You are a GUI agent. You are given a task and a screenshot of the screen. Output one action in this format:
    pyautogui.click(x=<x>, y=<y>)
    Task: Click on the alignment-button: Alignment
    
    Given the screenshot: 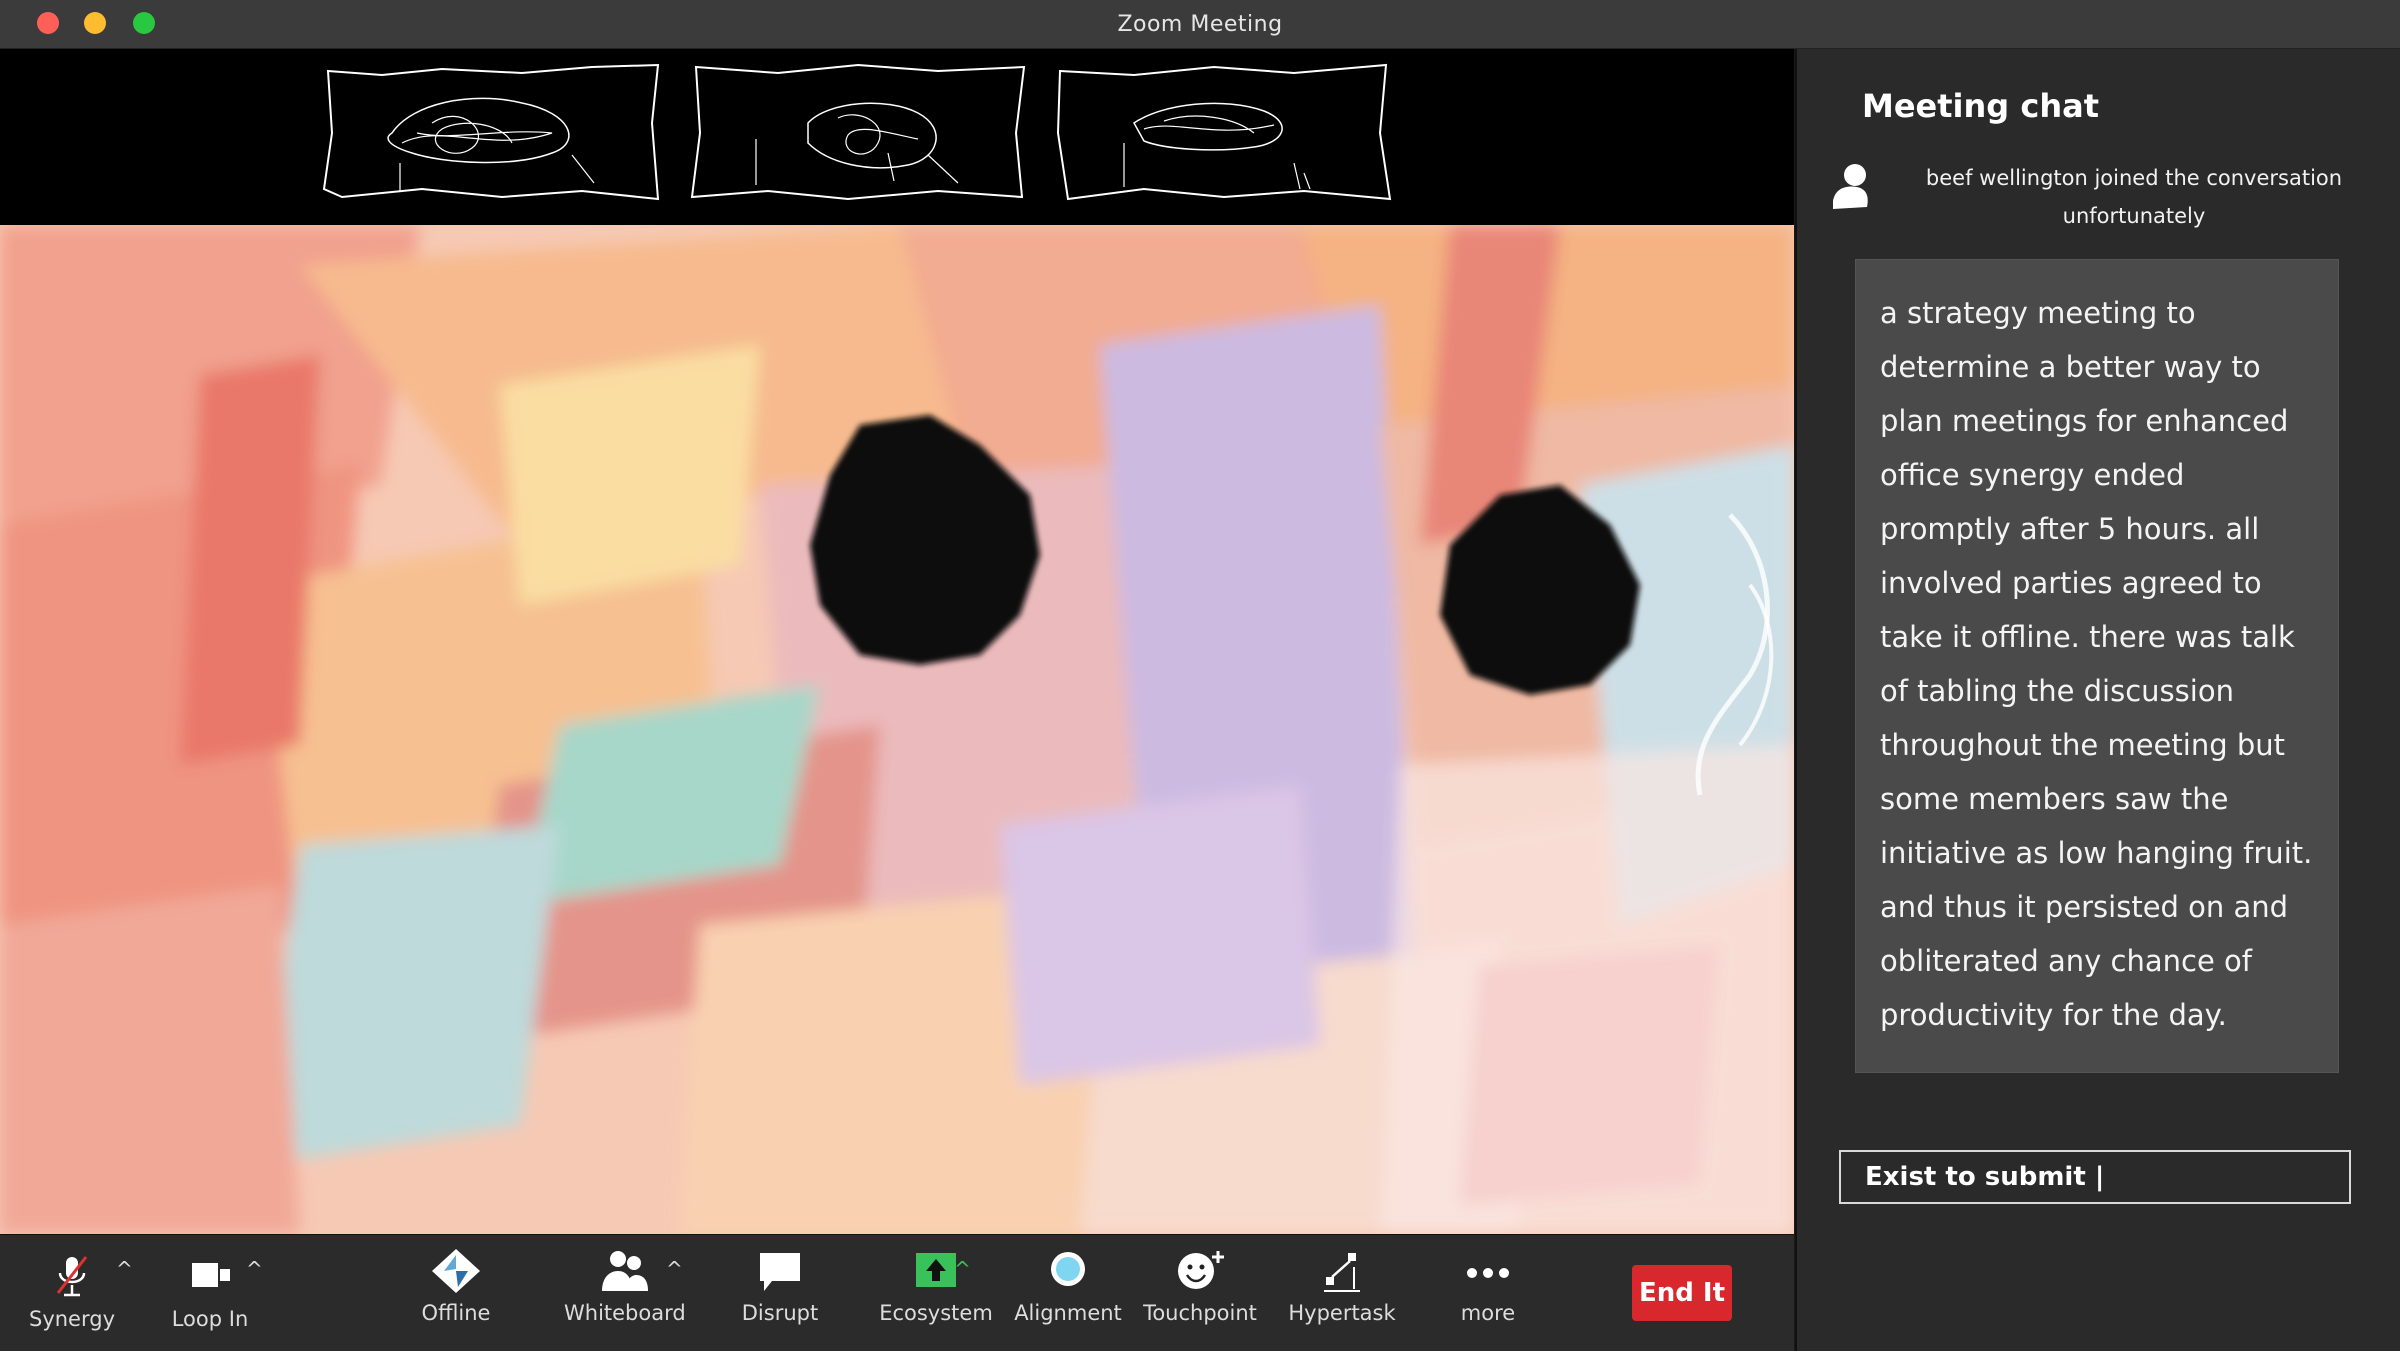 What is the action you would take?
    pyautogui.click(x=1068, y=1292)
    